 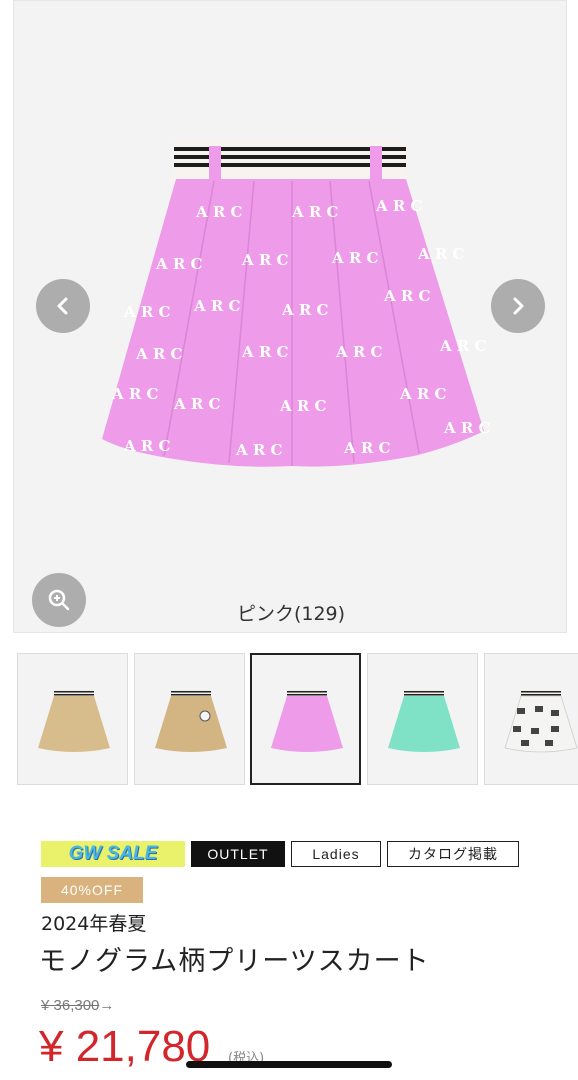 I want to click on season-label: 2024年春夏, so click(x=94, y=924).